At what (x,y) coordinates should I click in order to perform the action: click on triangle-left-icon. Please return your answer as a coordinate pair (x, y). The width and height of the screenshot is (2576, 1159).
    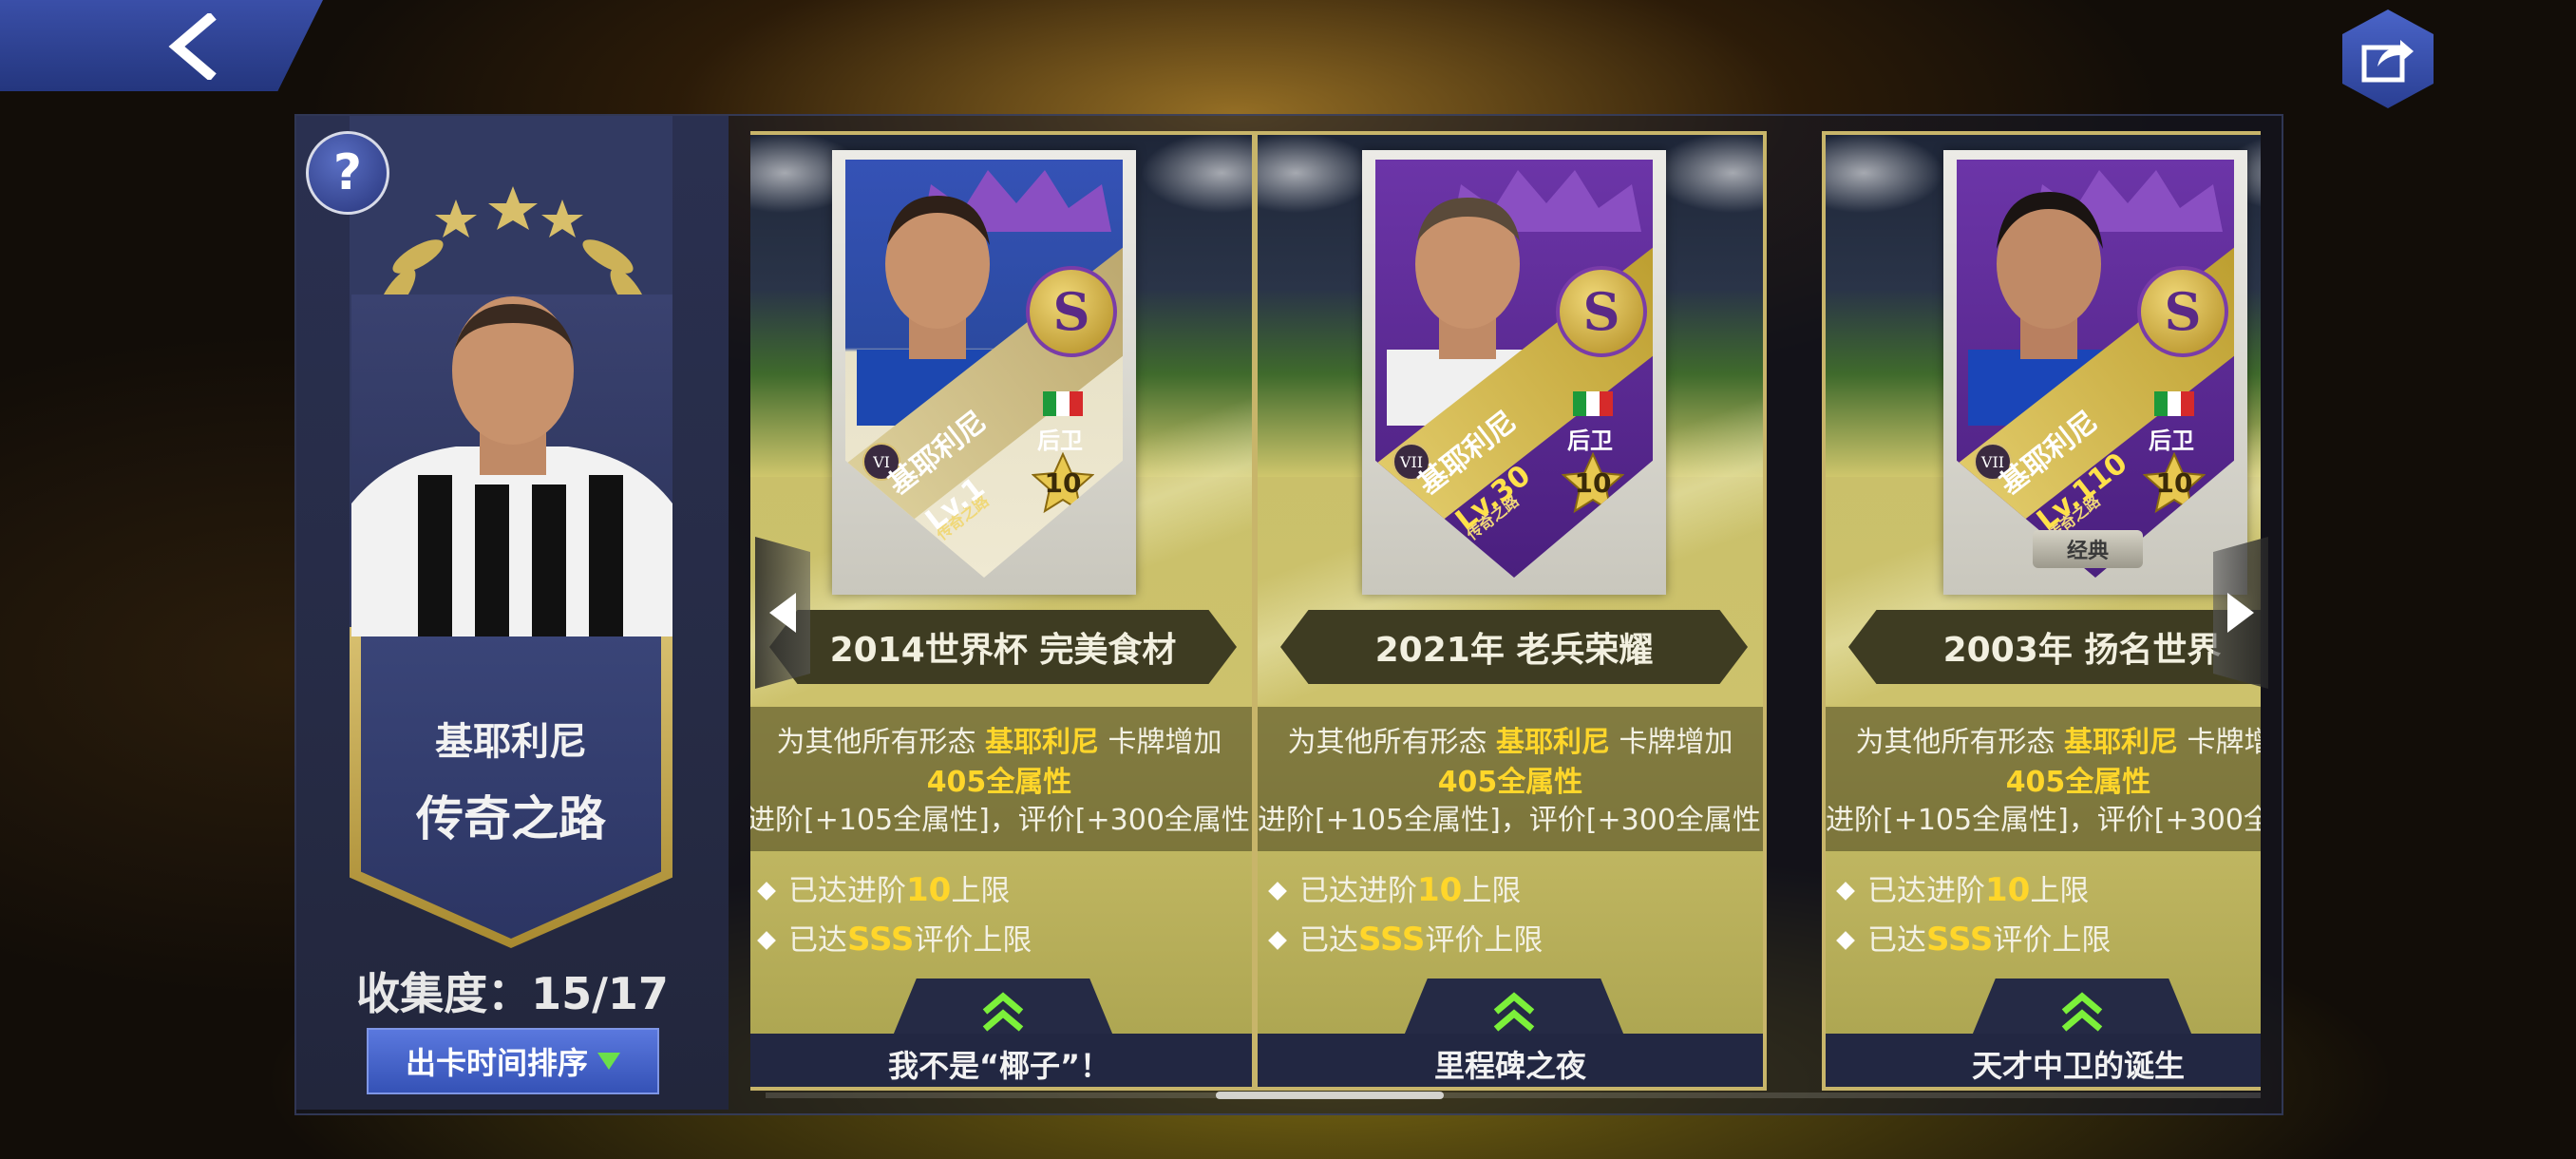
    Looking at the image, I should click on (782, 613).